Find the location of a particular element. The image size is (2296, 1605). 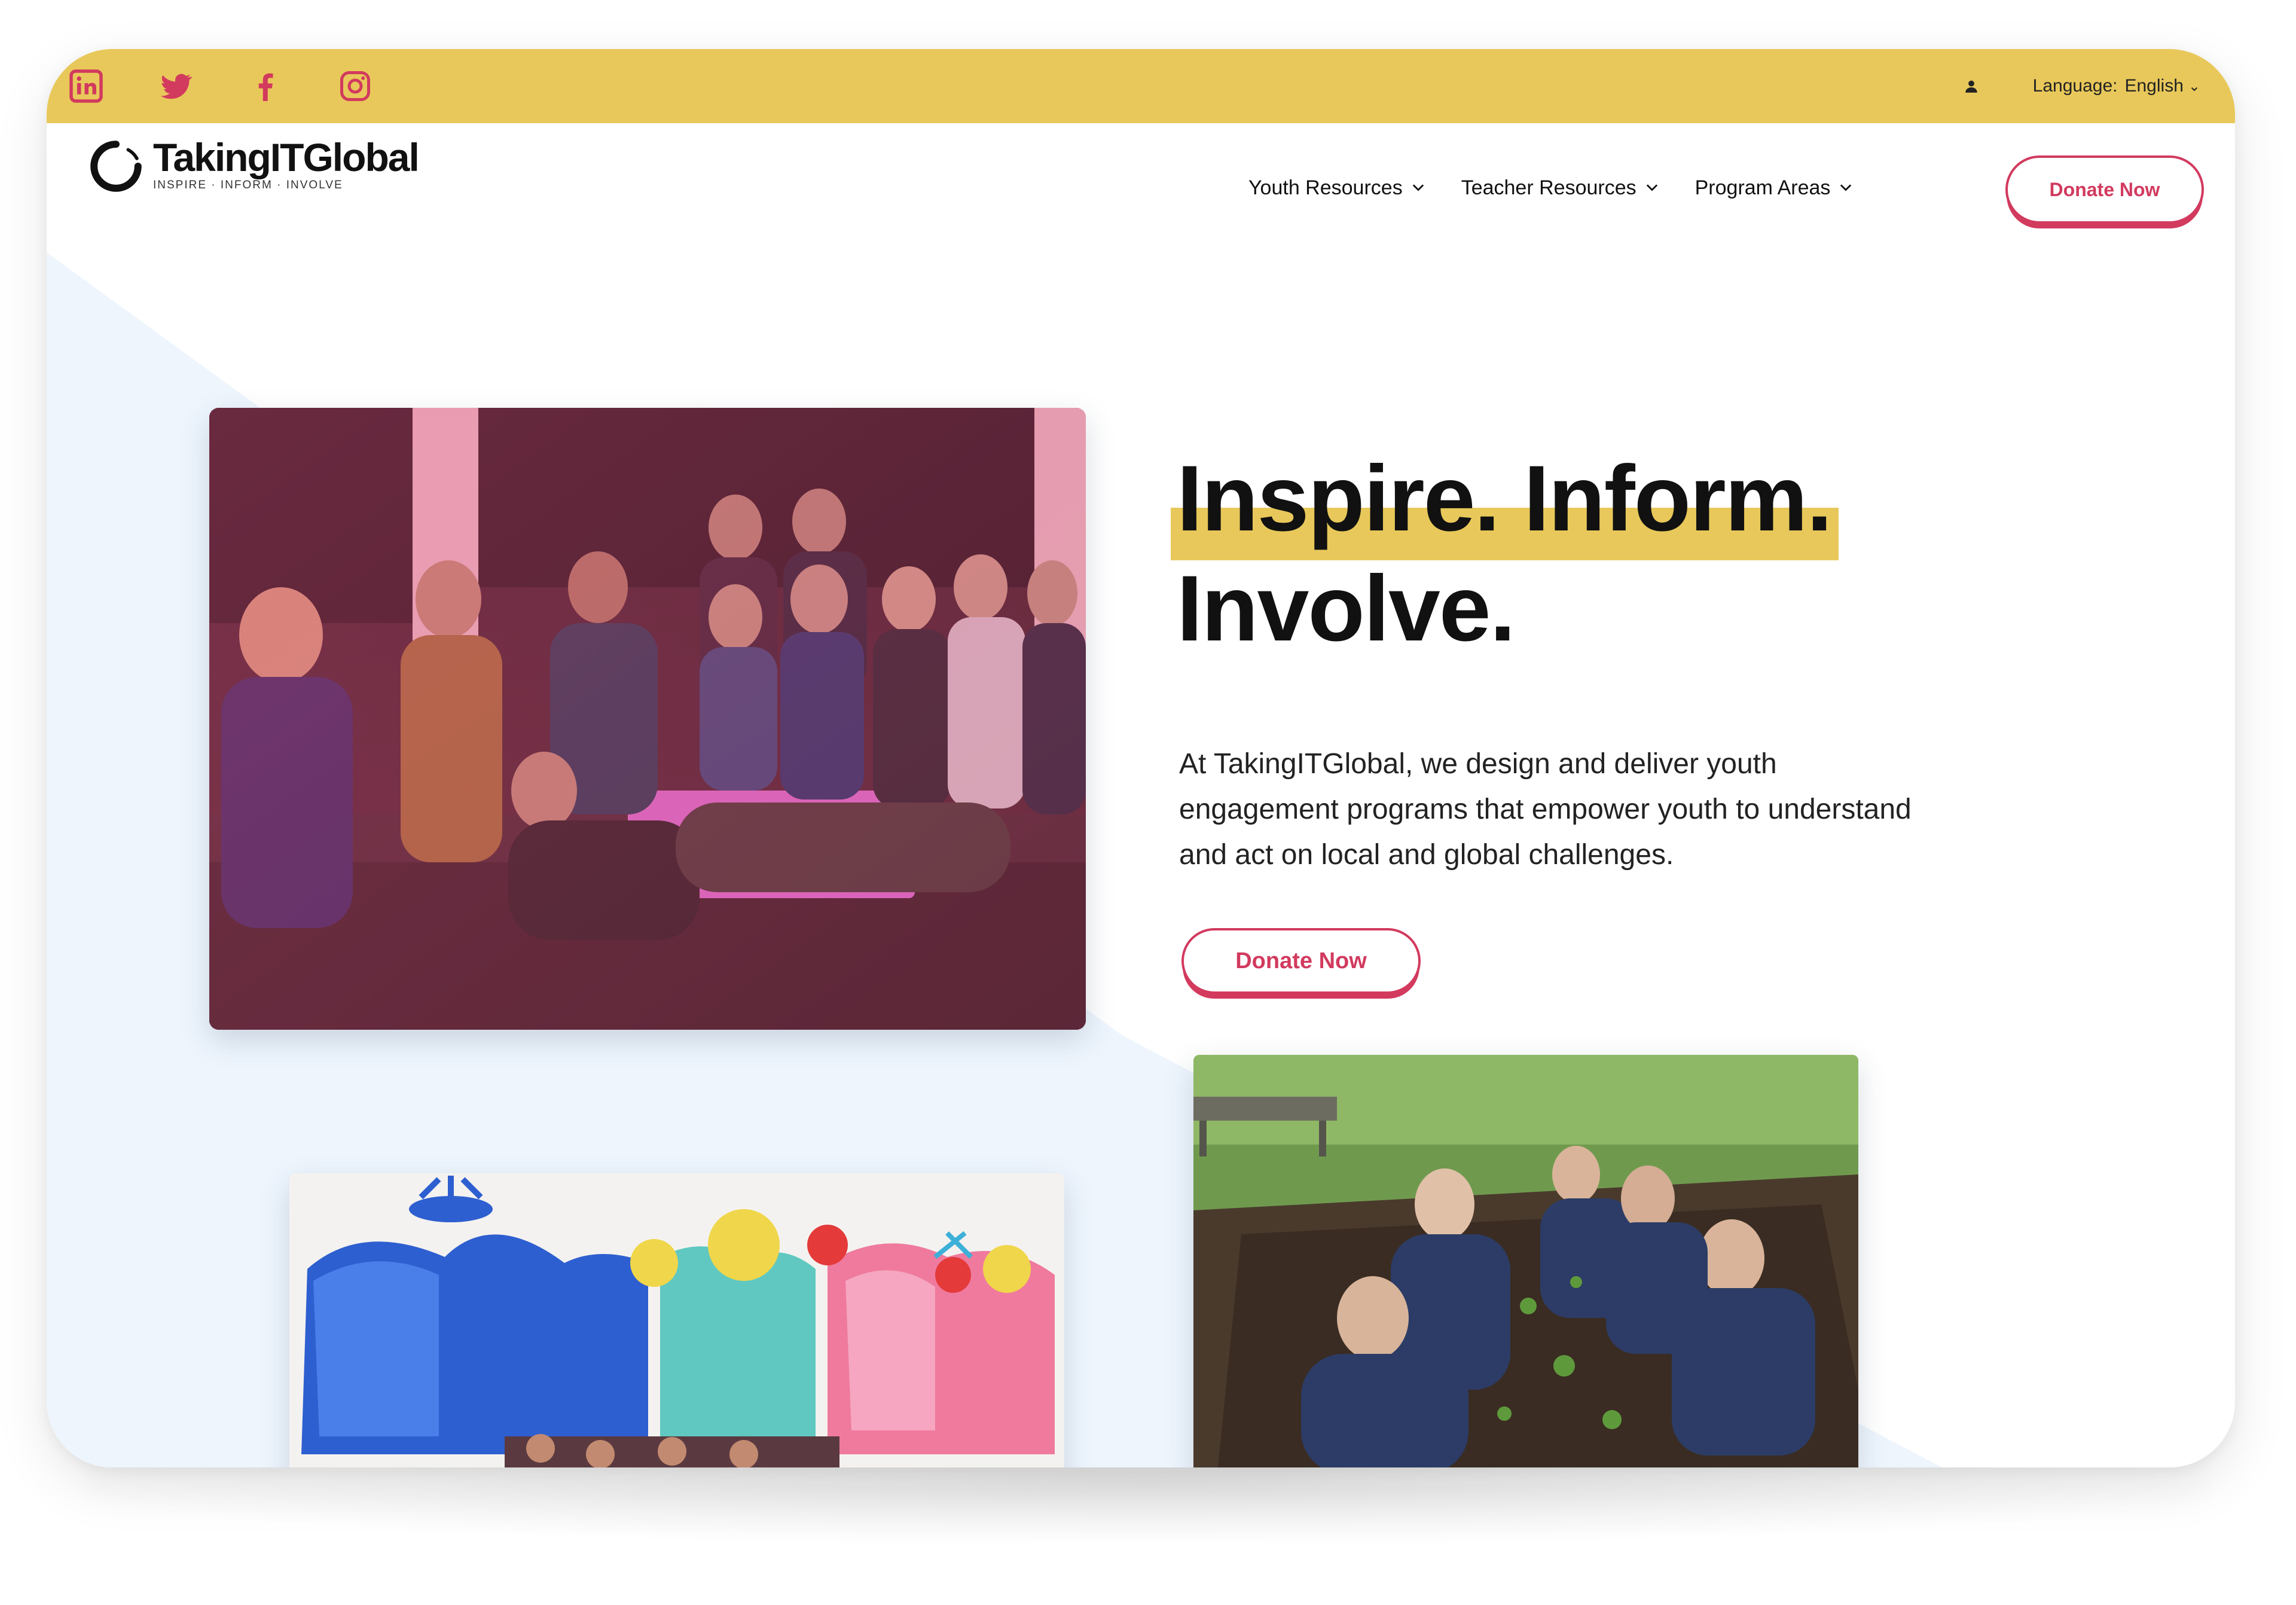

nav-label: Program Areas is located at coordinates (1762, 187).